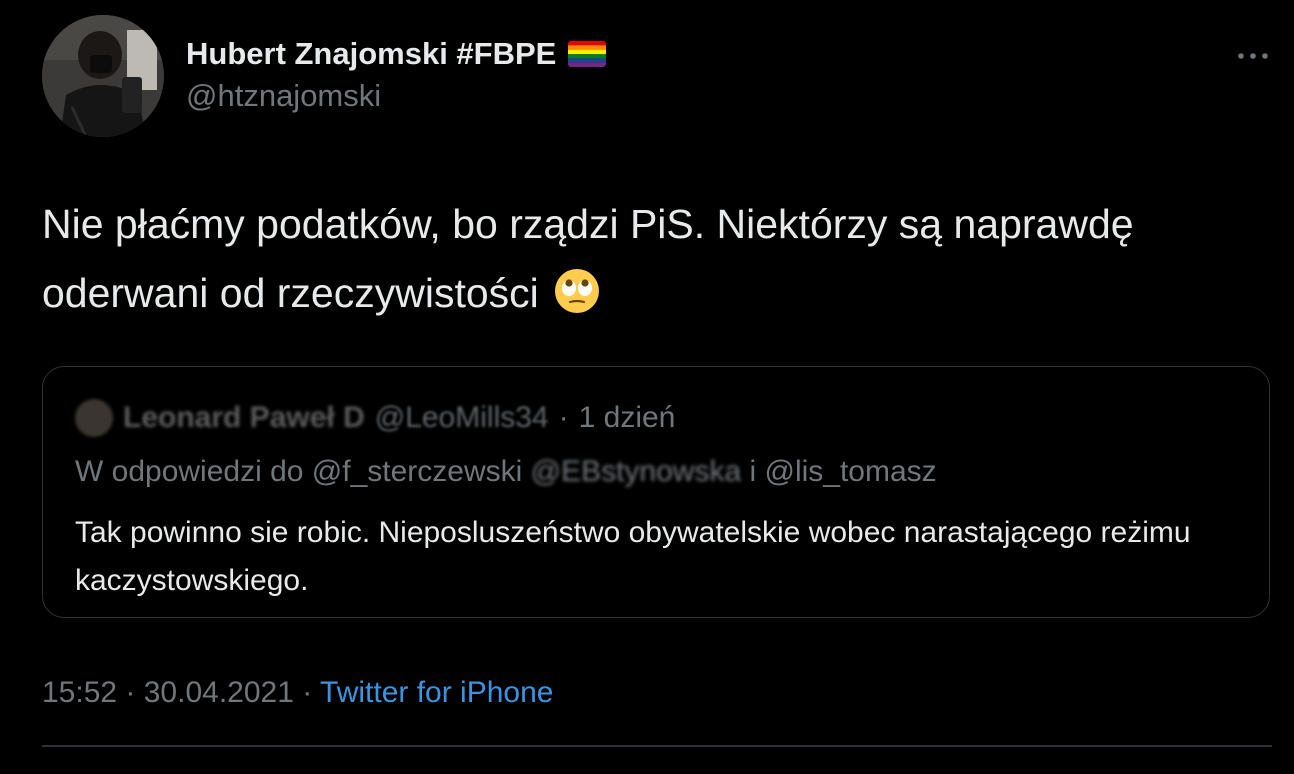 The image size is (1294, 774). What do you see at coordinates (587, 54) in the screenshot?
I see `rainbow-flag-icon` at bounding box center [587, 54].